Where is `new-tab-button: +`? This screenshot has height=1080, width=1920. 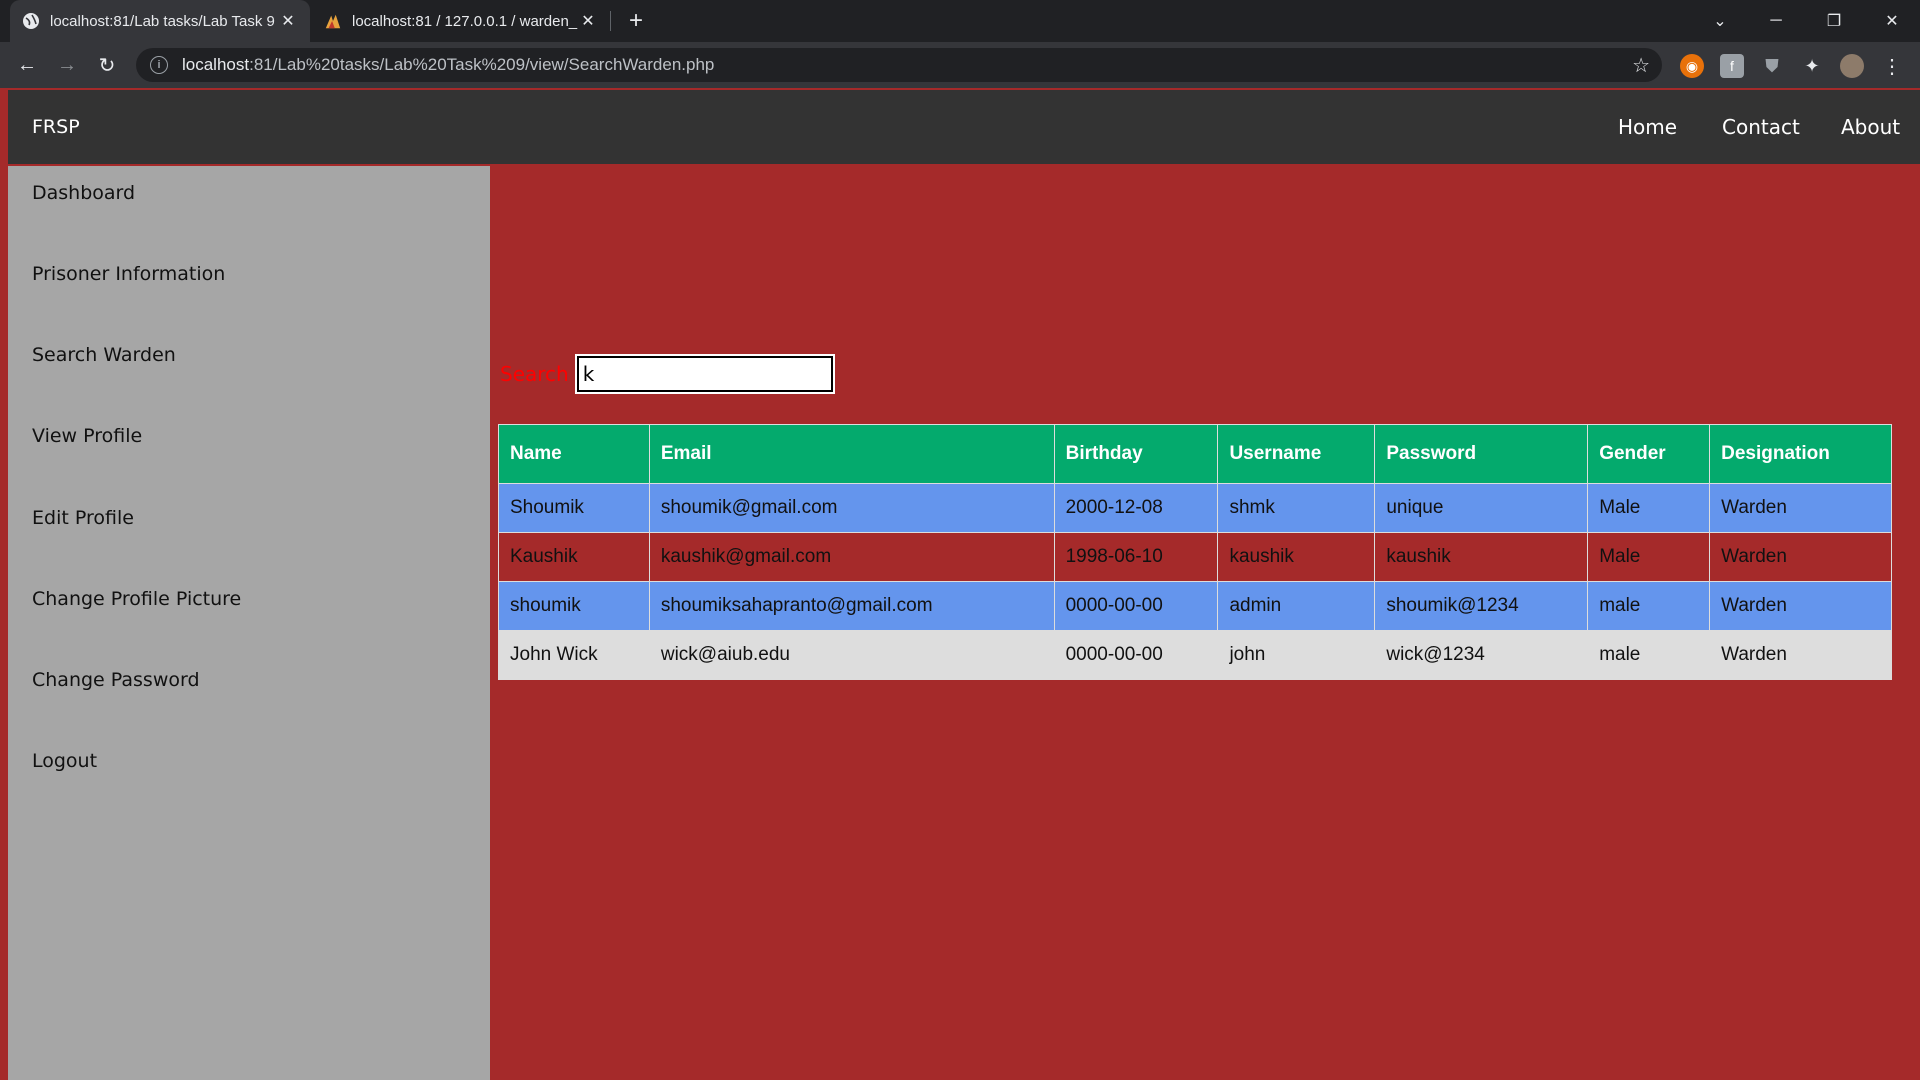 new-tab-button: + is located at coordinates (636, 21).